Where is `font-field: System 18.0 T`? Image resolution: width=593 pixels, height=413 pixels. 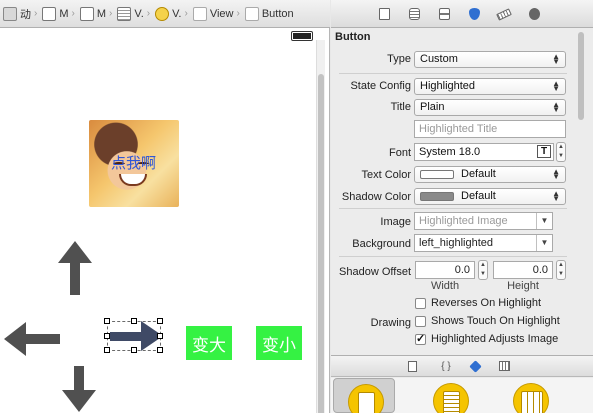
font-field: System 18.0 T is located at coordinates (484, 152).